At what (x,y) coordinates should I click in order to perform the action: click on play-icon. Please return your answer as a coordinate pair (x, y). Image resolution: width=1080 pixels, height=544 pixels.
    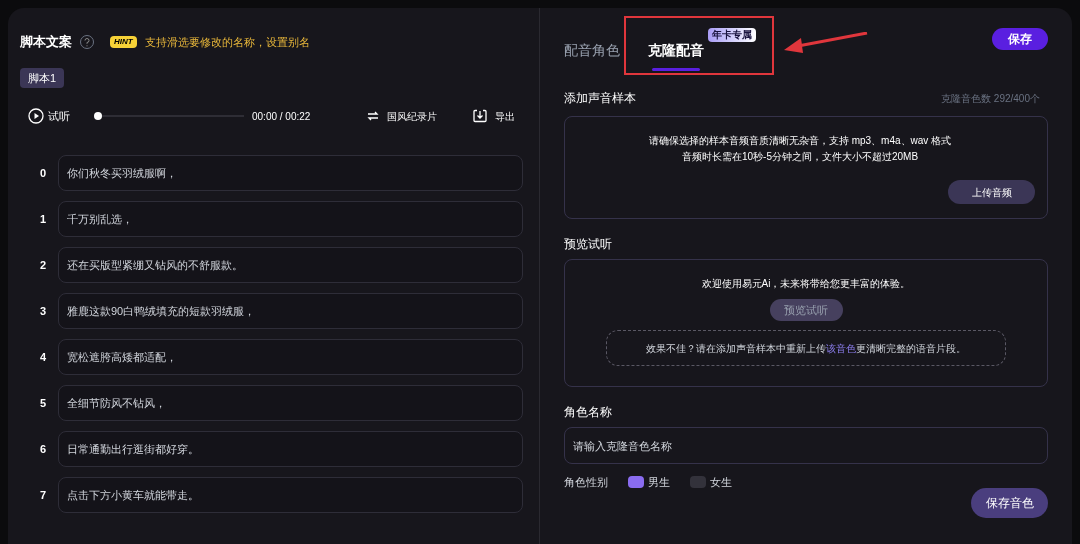
    Looking at the image, I should click on (36, 116).